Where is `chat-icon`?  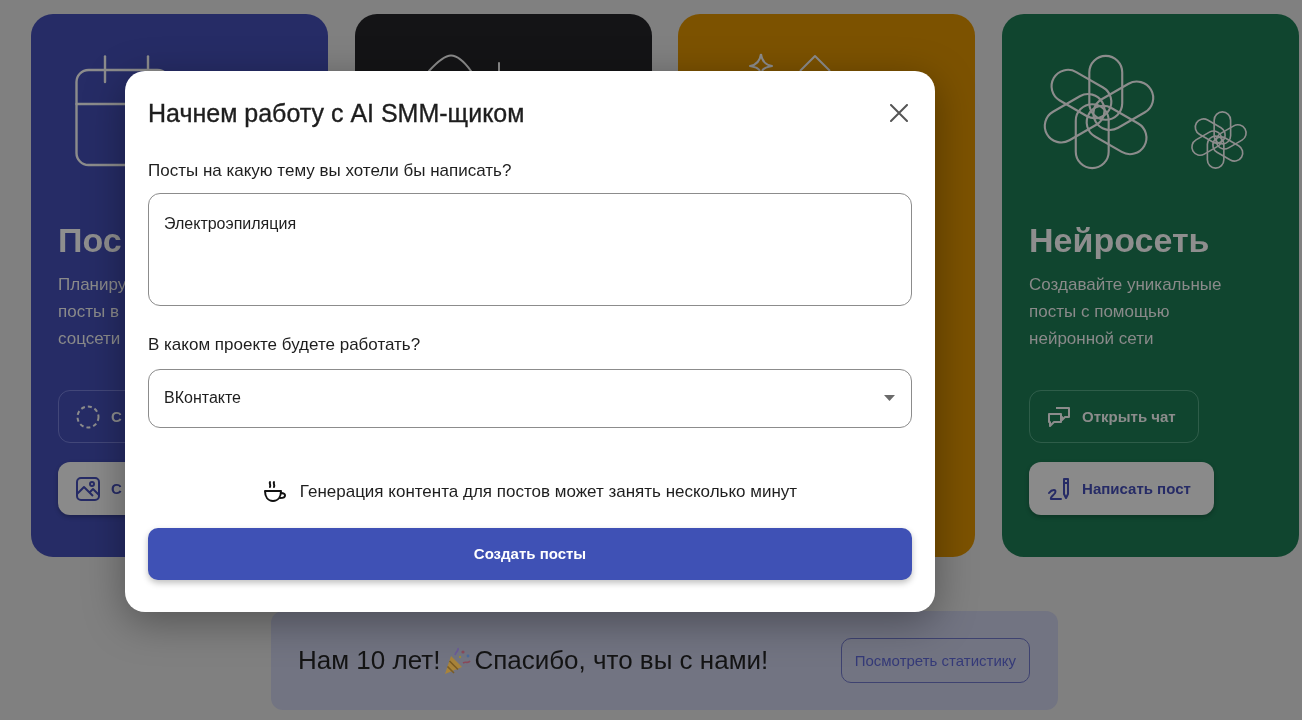
chat-icon is located at coordinates (1059, 416).